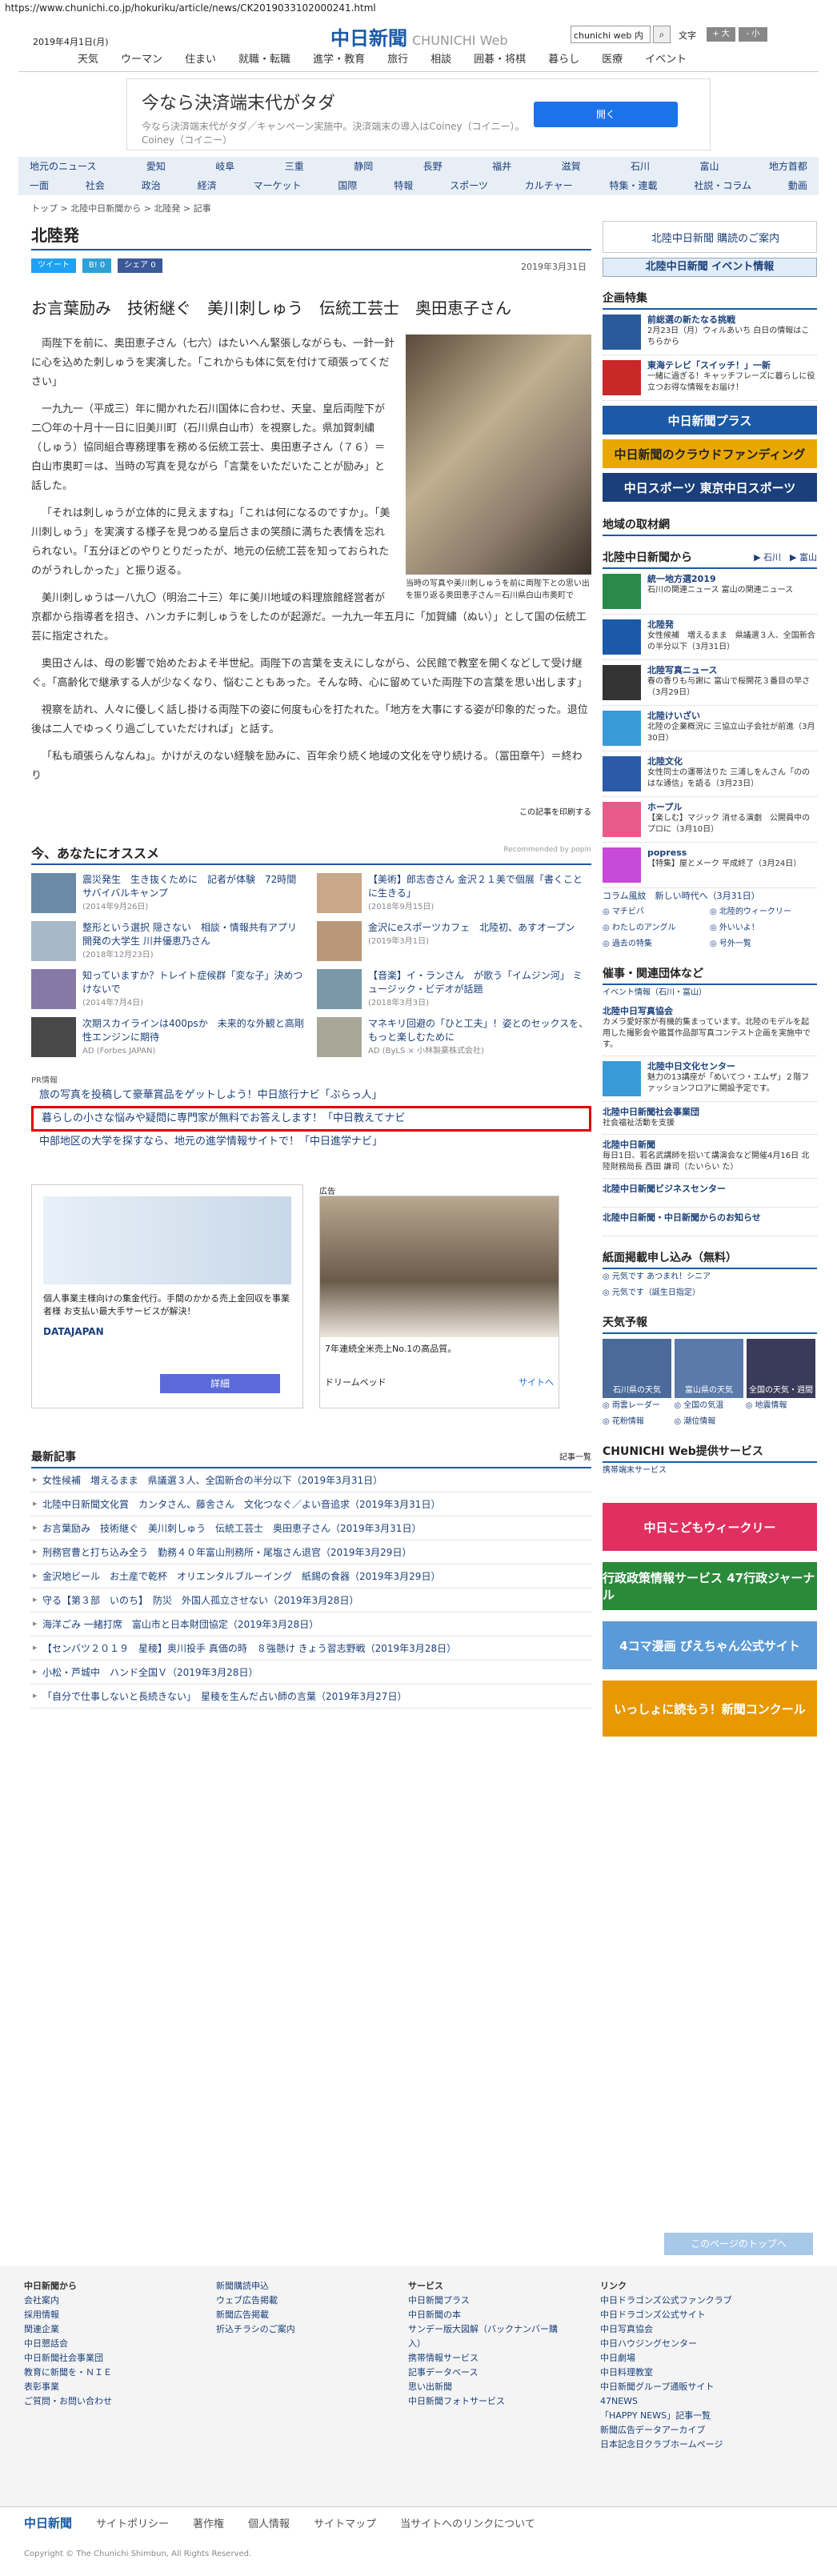 This screenshot has height=2576, width=837. I want to click on region-nav-item: 長野, so click(433, 166).